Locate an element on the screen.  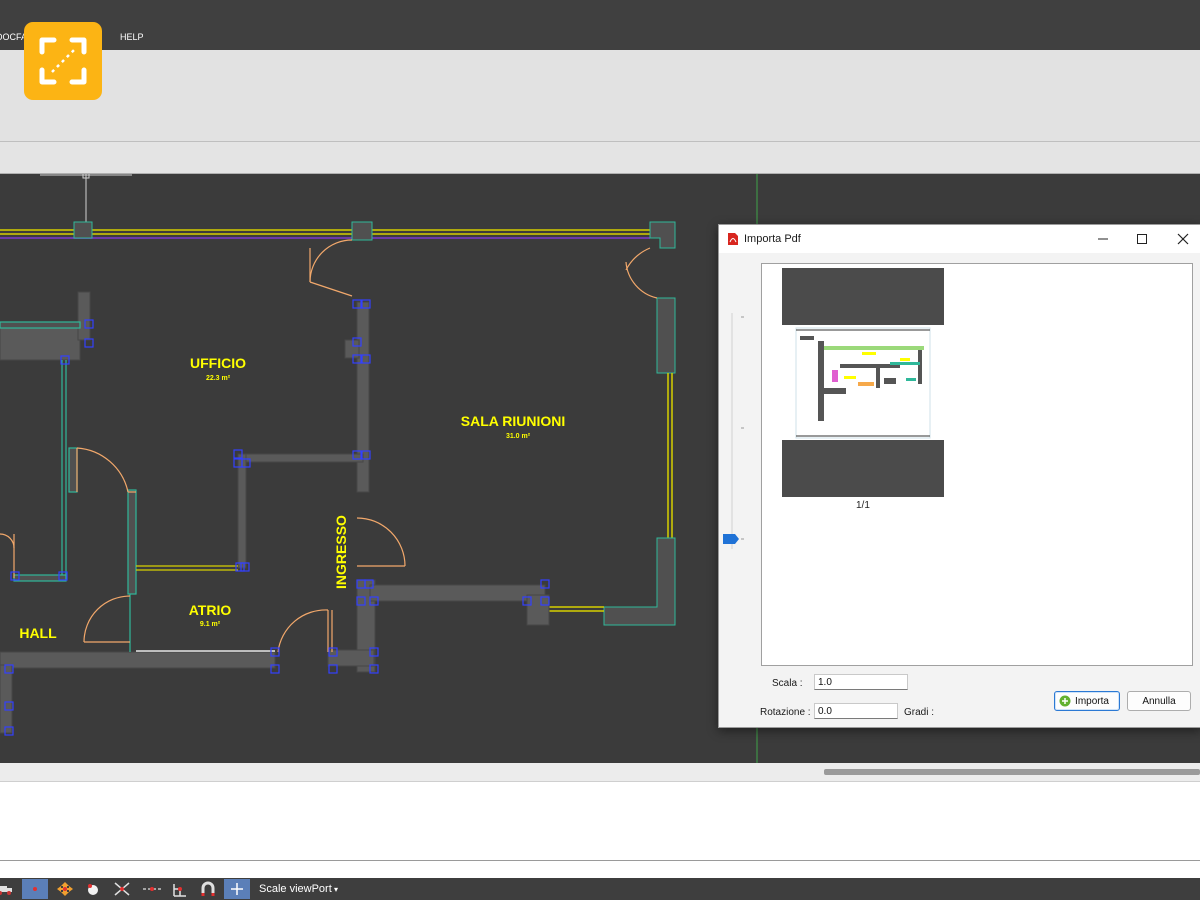
document-tab-strip is located at coordinates (600, 158).